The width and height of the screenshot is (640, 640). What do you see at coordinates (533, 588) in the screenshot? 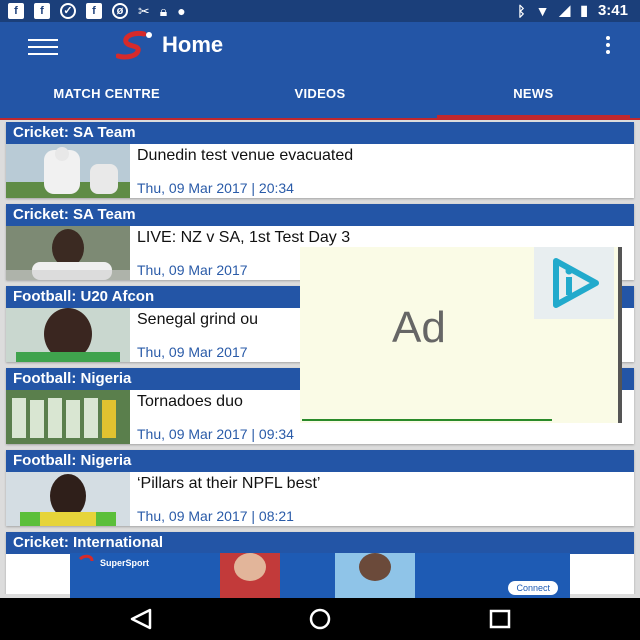
I see `banner-connect-button: Connect` at bounding box center [533, 588].